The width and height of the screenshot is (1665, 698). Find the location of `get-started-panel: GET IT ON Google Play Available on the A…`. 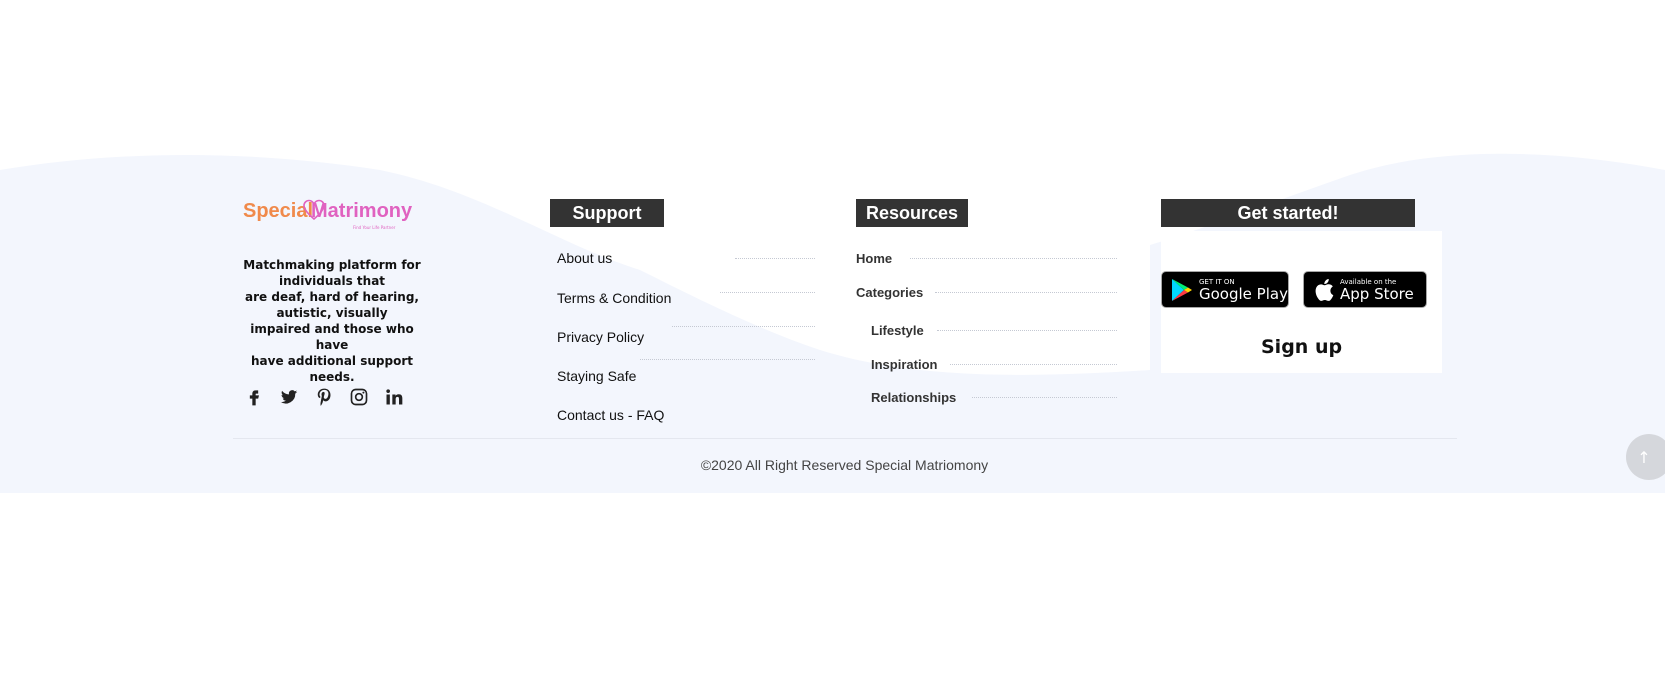

get-started-panel: GET IT ON Google Play Available on the A… is located at coordinates (1301, 302).